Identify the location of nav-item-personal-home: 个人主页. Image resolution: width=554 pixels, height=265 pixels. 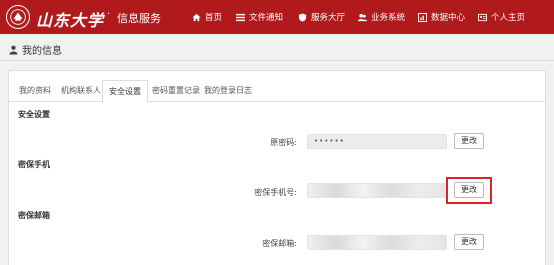
(501, 17).